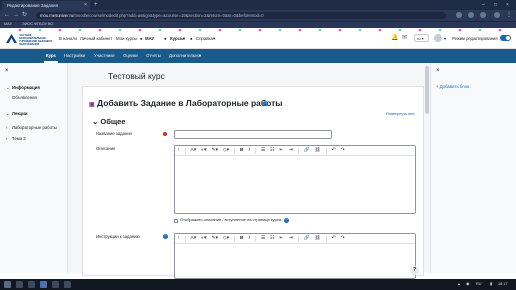 This screenshot has width=516, height=290. What do you see at coordinates (467, 284) in the screenshot?
I see `volume-icon: ◉` at bounding box center [467, 284].